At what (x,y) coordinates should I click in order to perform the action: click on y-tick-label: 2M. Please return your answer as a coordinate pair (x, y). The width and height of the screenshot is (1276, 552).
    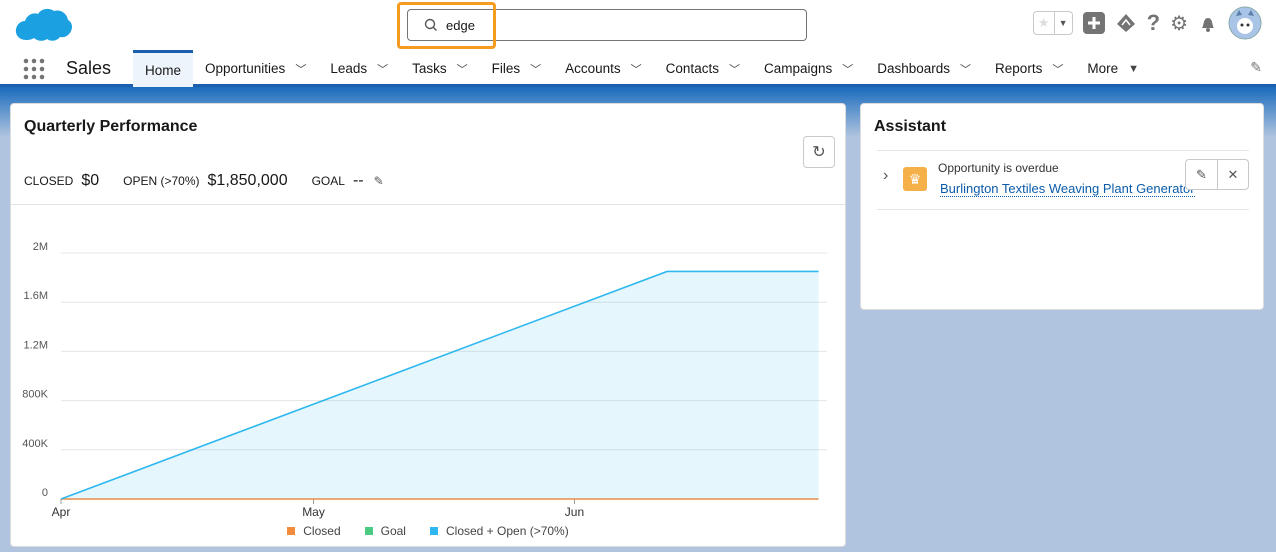
    Looking at the image, I should click on (40, 247).